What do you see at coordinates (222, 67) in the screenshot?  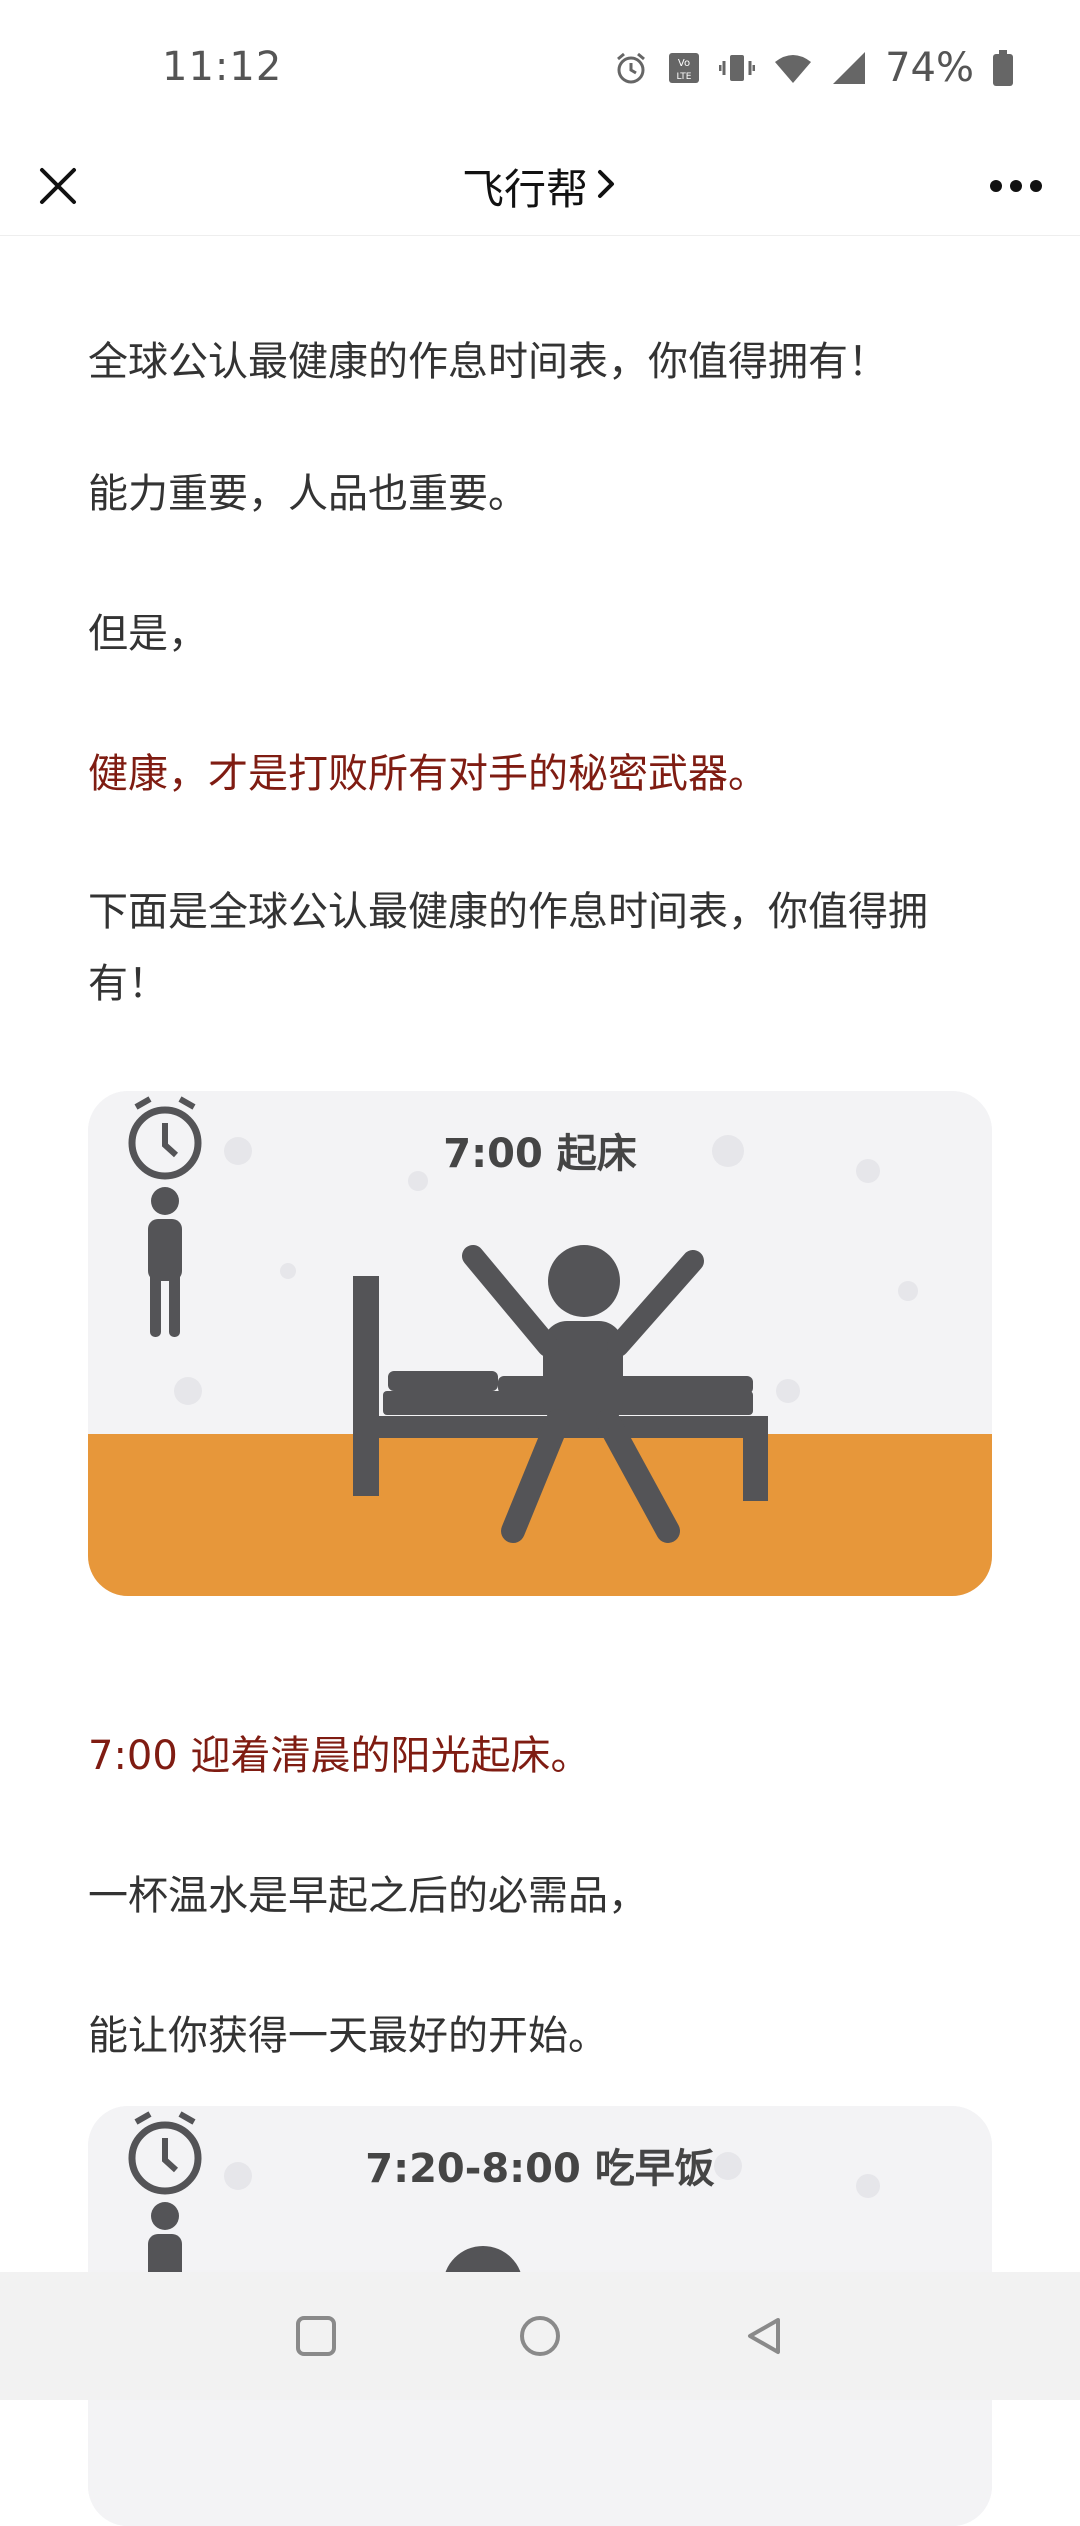 I see `status-time: 11:12` at bounding box center [222, 67].